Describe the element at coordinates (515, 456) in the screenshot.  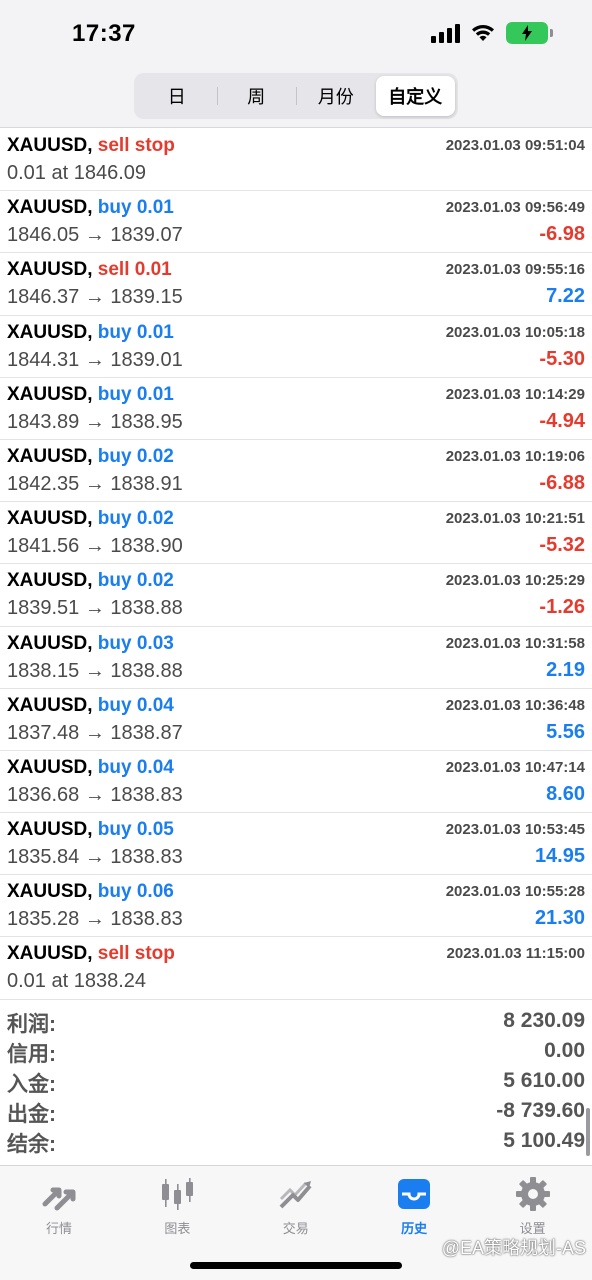
I see `deal-time: 2023.01.03 10:19:06` at that location.